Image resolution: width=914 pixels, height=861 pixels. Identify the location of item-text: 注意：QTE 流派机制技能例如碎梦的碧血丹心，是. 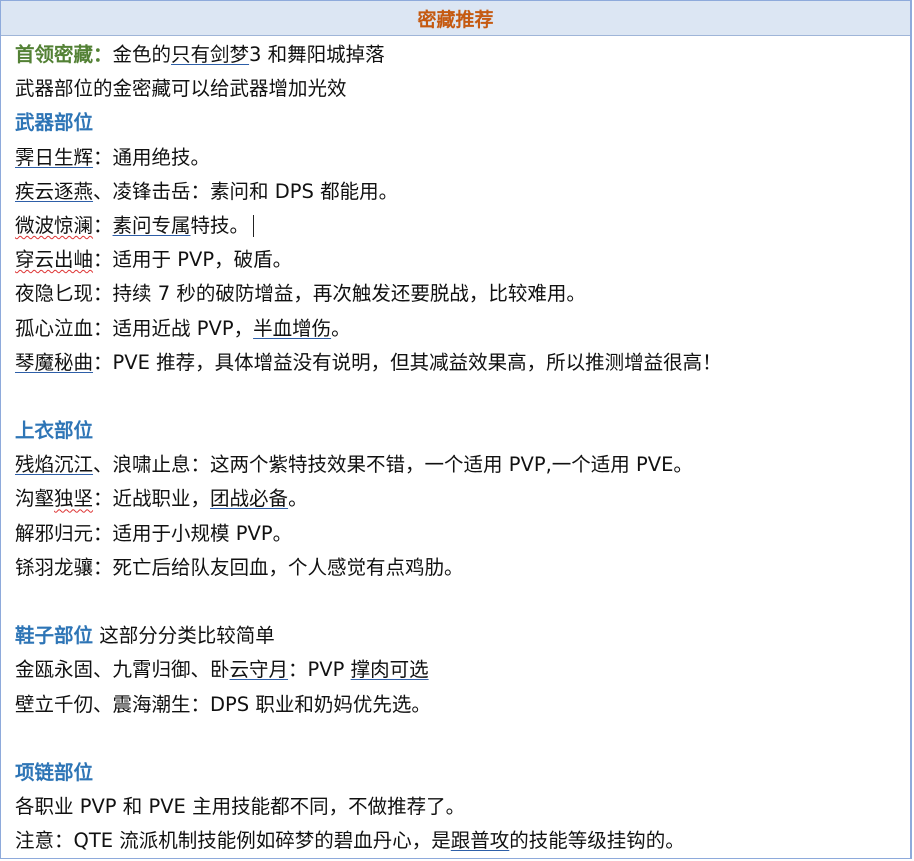
(233, 841).